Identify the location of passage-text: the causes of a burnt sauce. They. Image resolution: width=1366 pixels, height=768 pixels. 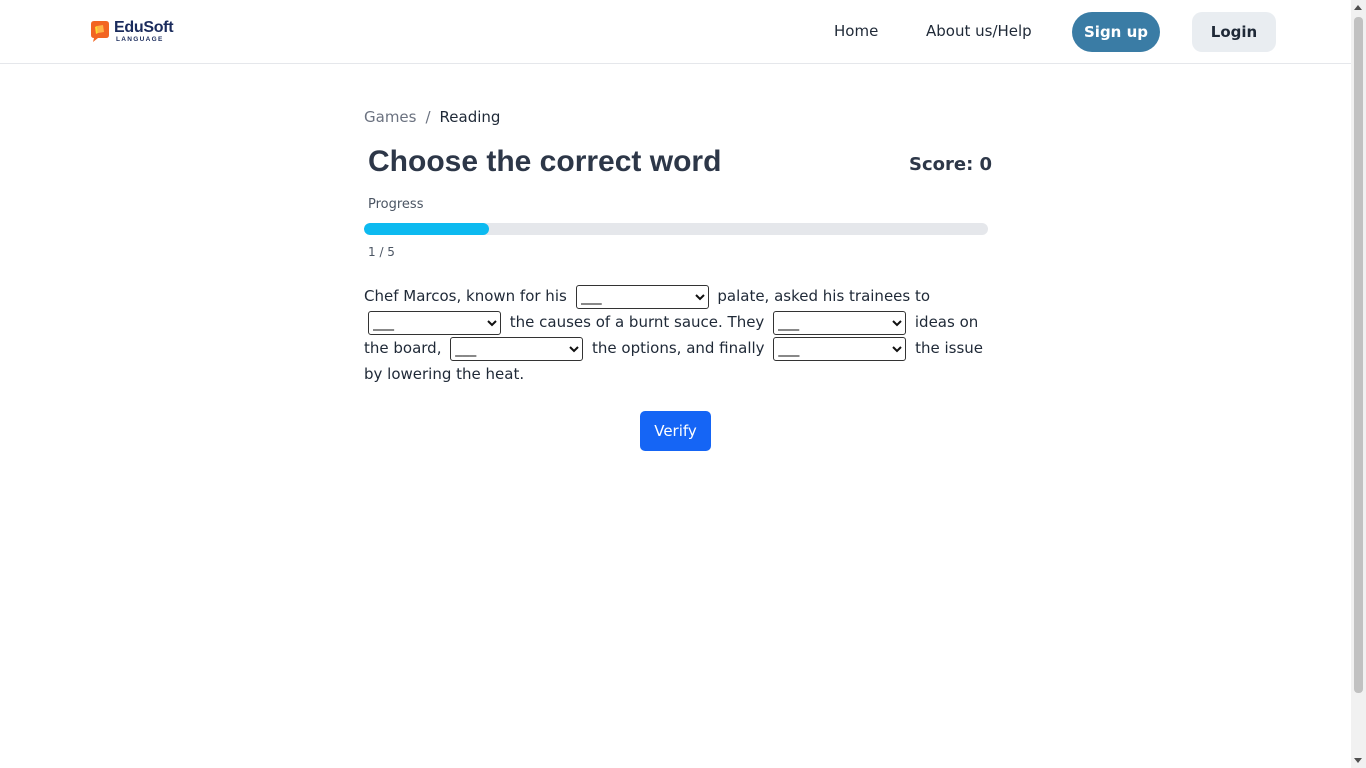
(637, 322).